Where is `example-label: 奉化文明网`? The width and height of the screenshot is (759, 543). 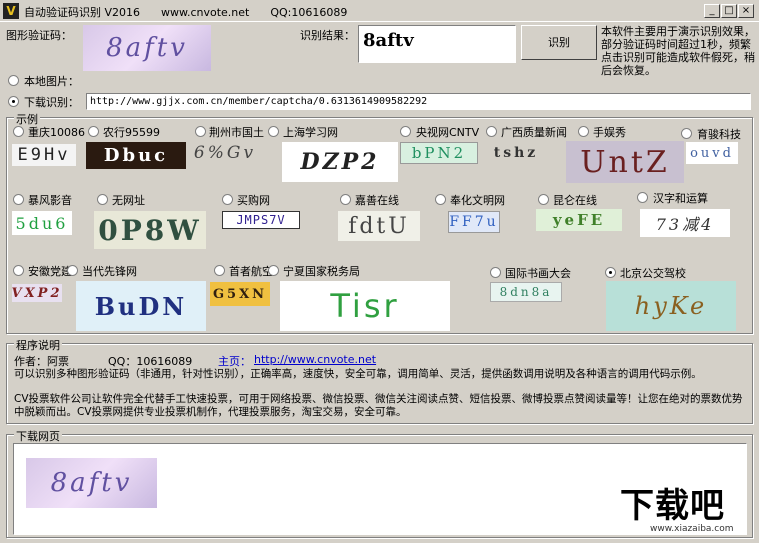 example-label: 奉化文明网 is located at coordinates (477, 200).